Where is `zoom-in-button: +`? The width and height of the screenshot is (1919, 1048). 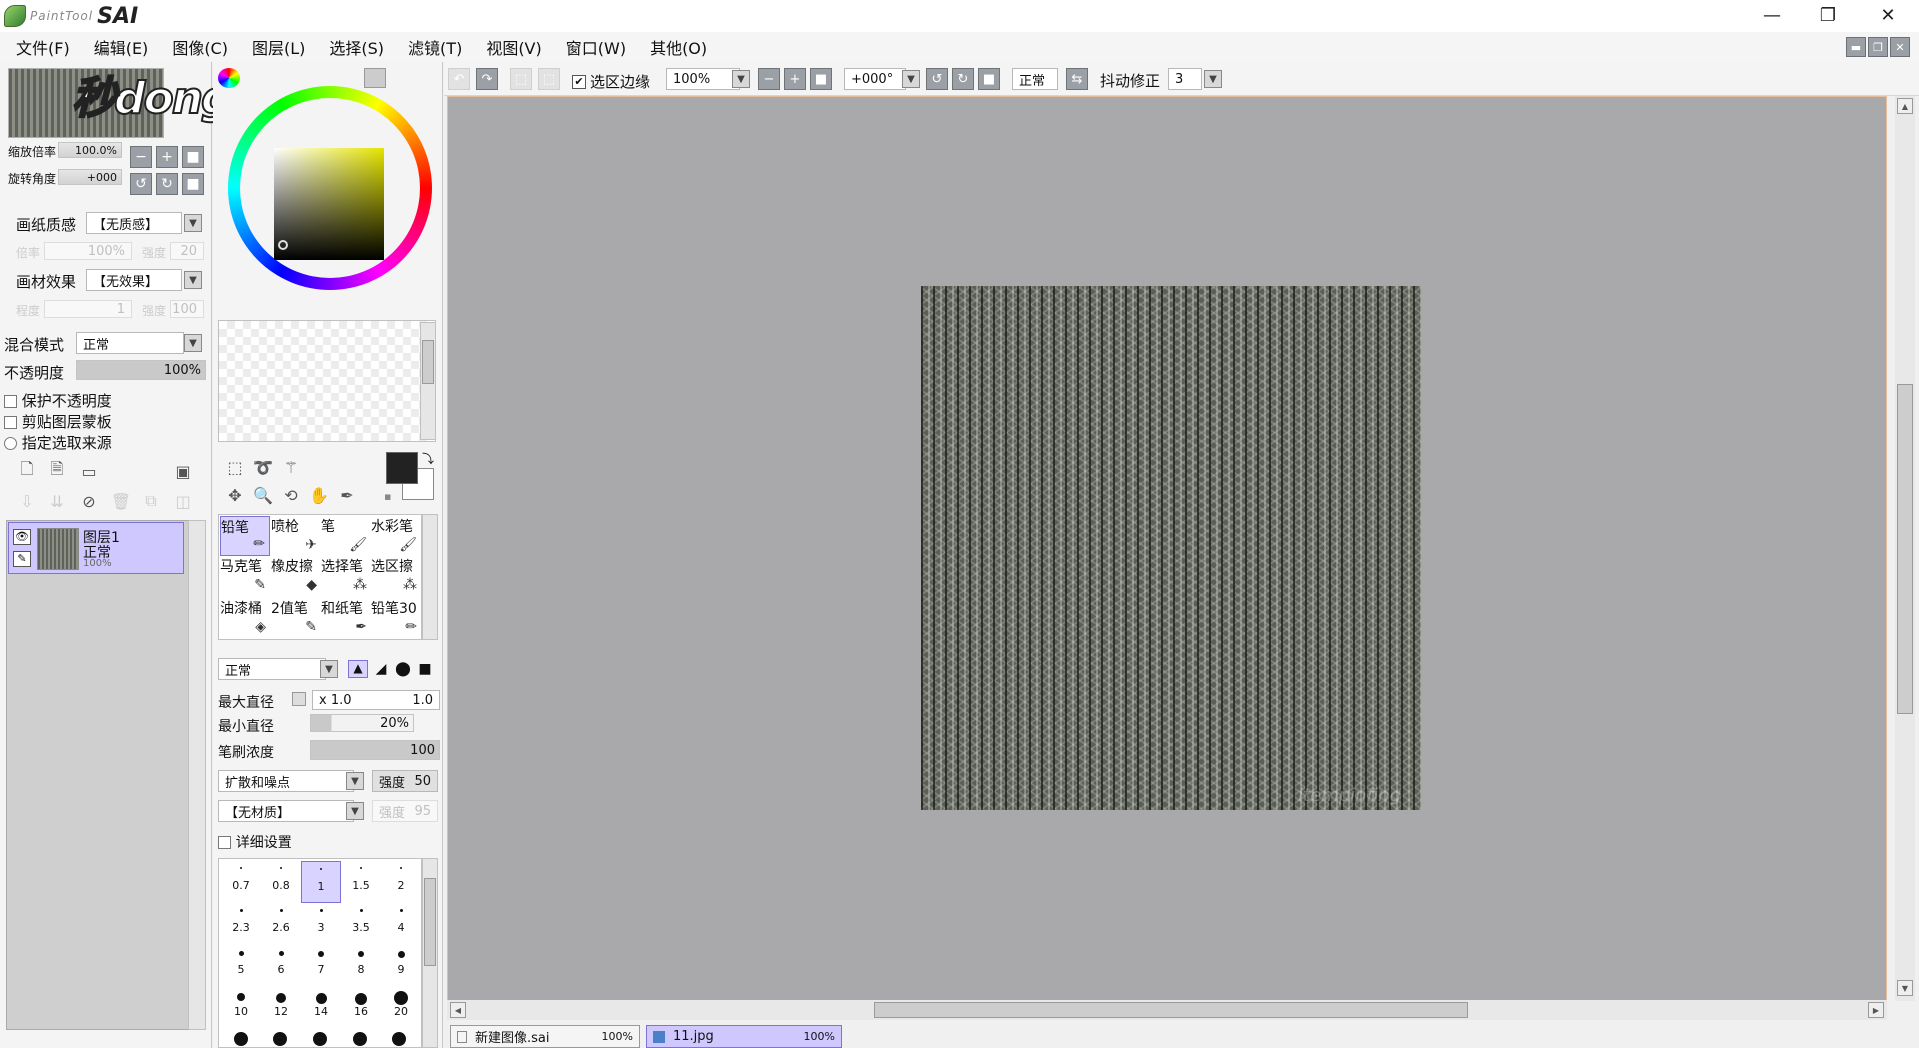
zoom-in-button: + is located at coordinates (167, 157).